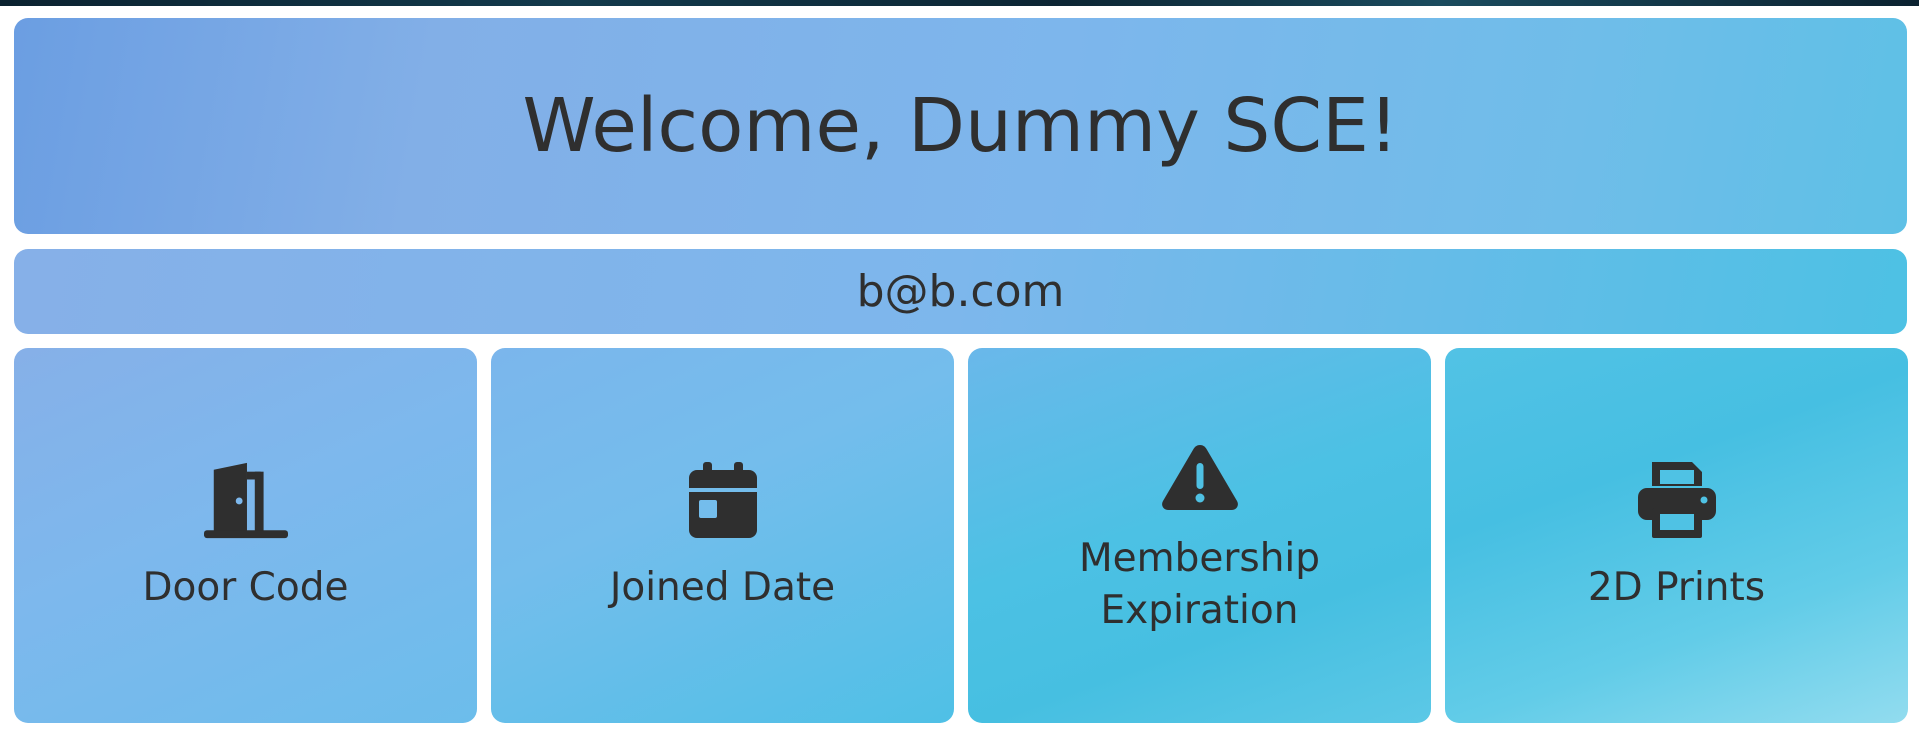  What do you see at coordinates (723, 500) in the screenshot?
I see `calendar-icon` at bounding box center [723, 500].